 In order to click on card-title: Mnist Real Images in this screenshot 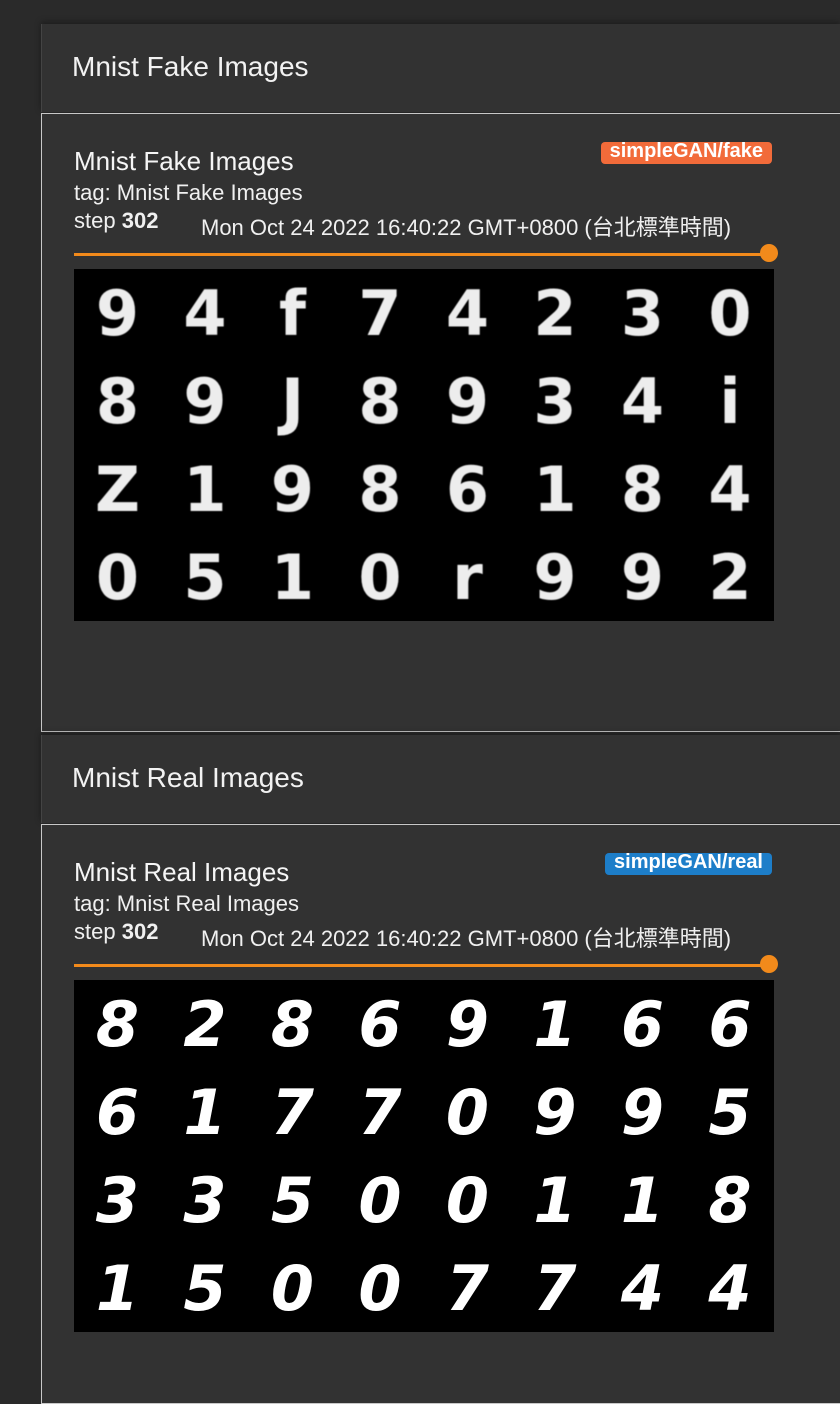, I will do `click(182, 872)`.